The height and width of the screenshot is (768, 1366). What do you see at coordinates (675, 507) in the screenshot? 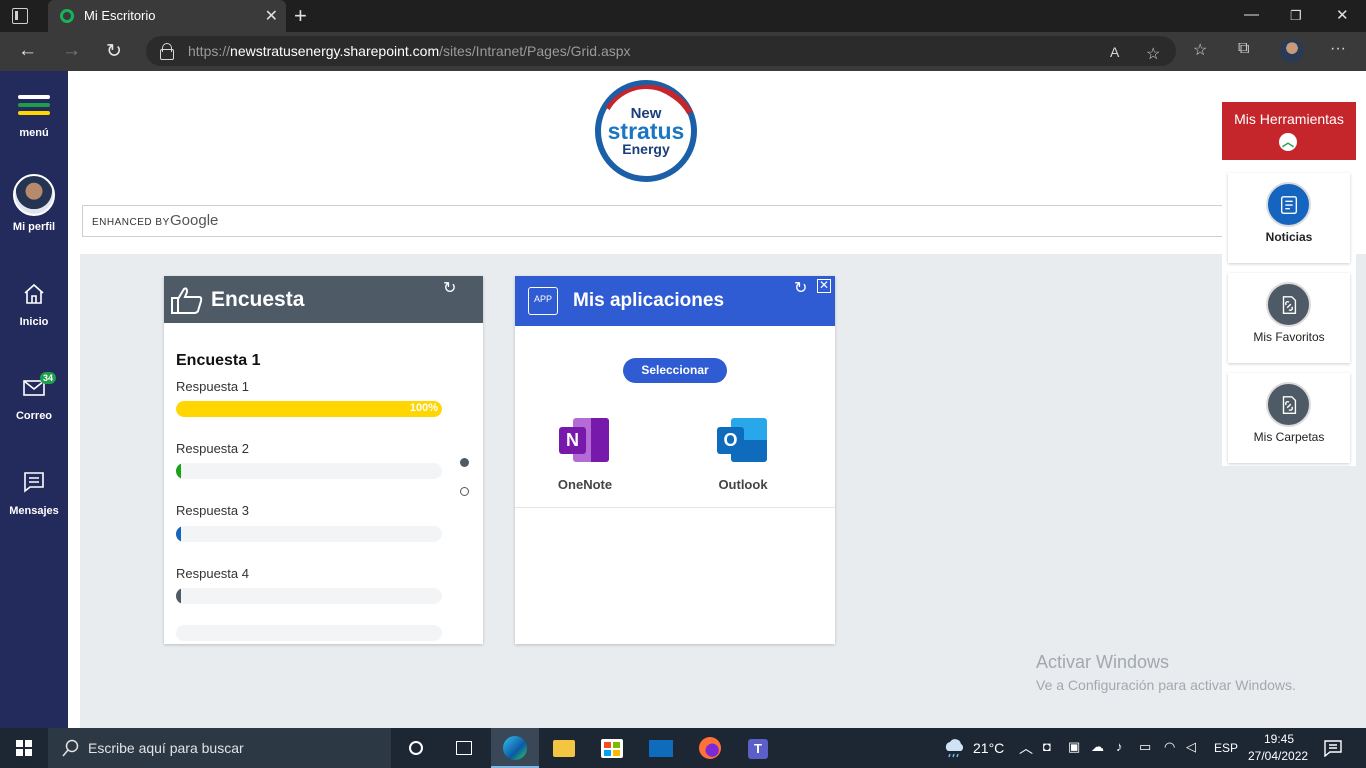
I see `divider` at bounding box center [675, 507].